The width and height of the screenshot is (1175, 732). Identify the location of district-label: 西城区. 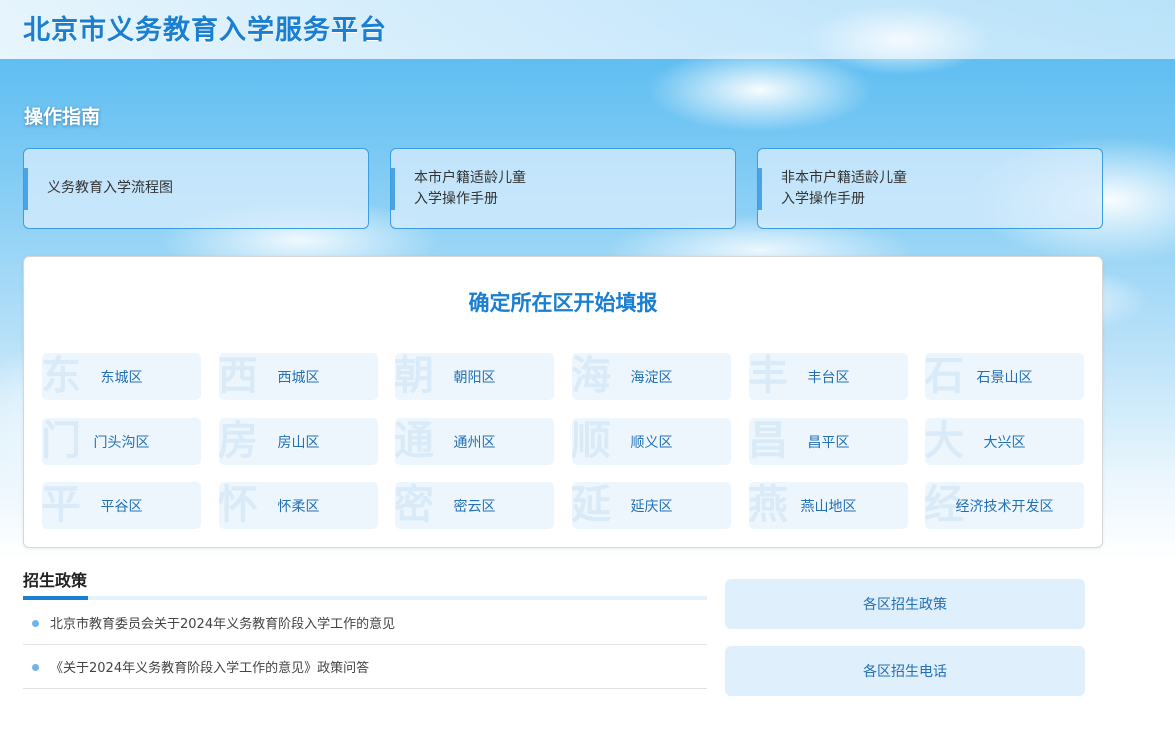
(298, 377).